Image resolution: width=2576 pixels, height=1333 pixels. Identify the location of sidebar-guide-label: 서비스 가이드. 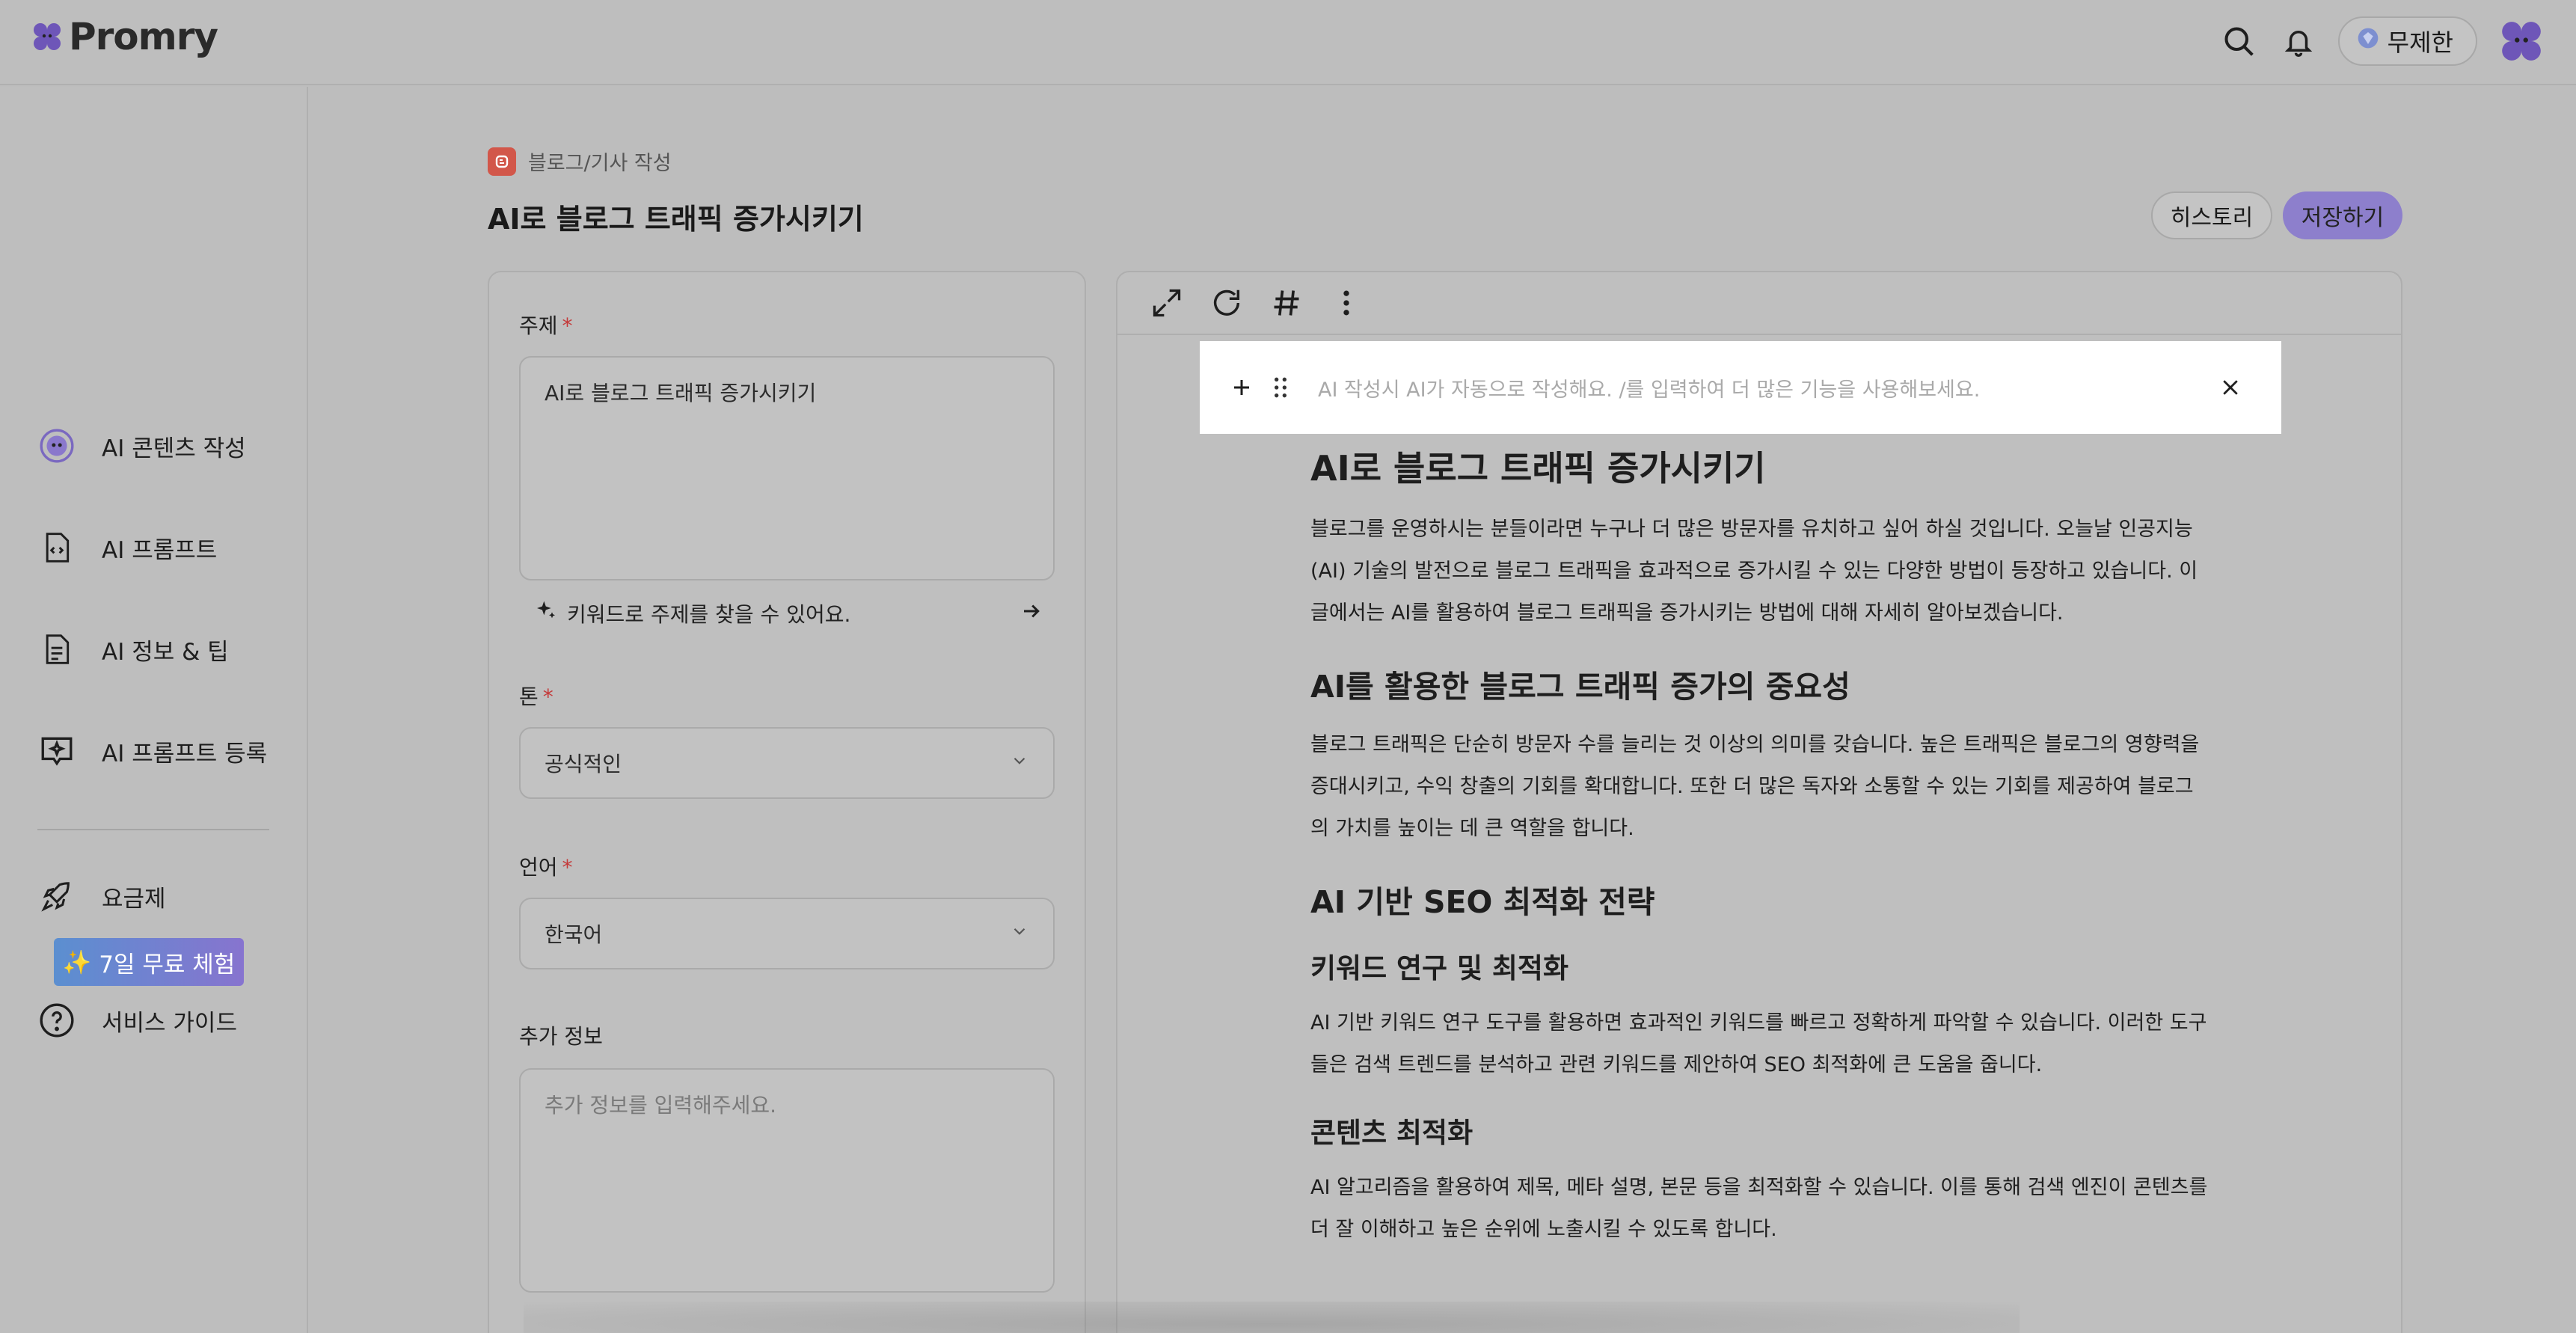
(169, 1023).